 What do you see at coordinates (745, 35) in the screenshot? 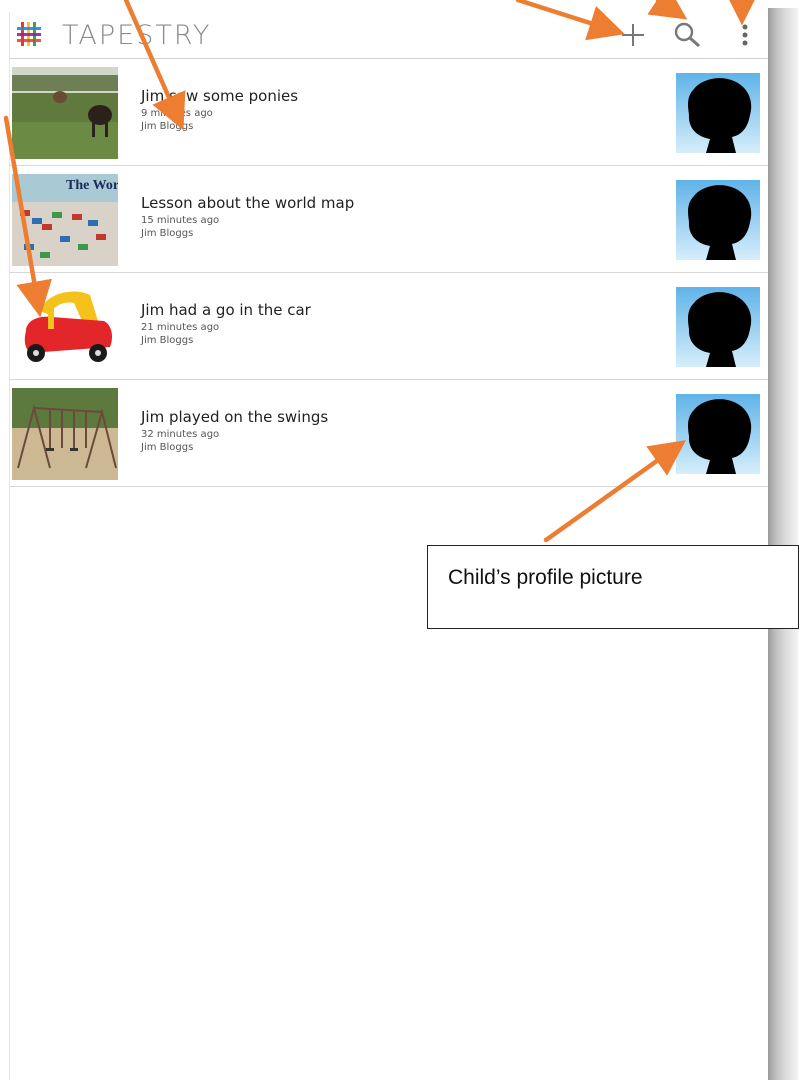
I see `overflow-menu-icon` at bounding box center [745, 35].